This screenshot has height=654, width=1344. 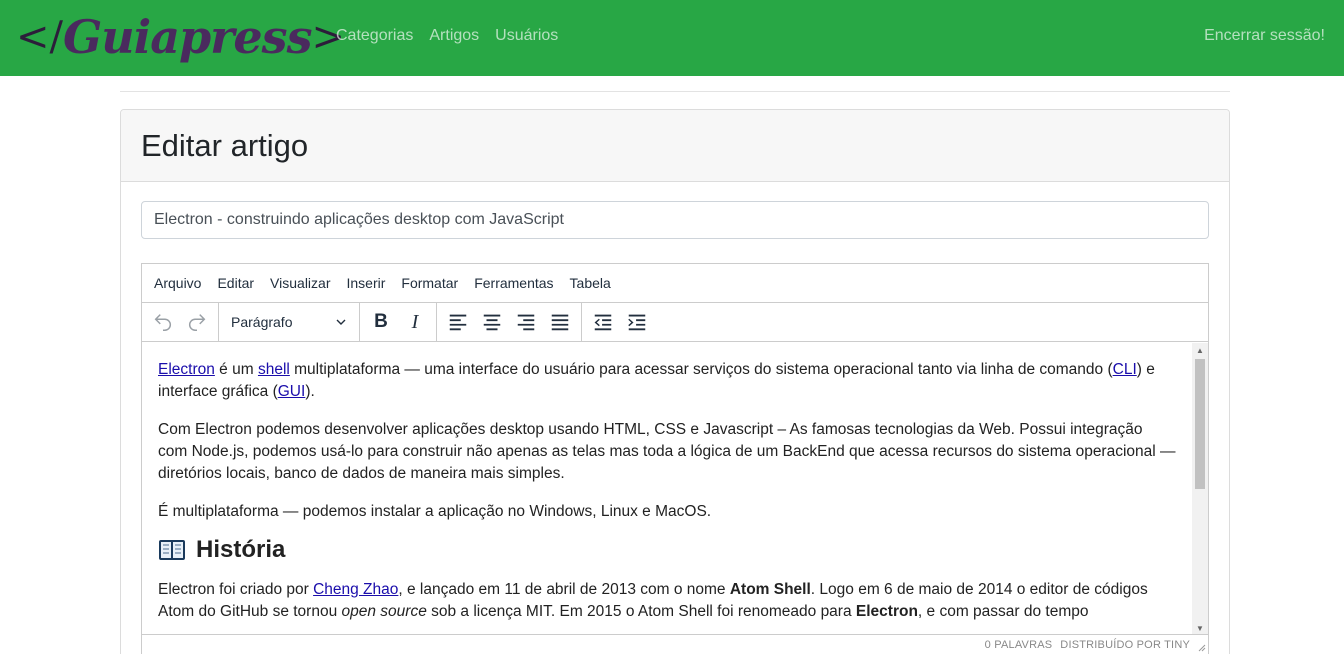 What do you see at coordinates (1003, 611) in the screenshot?
I see `text-run: , e com passar do tempo` at bounding box center [1003, 611].